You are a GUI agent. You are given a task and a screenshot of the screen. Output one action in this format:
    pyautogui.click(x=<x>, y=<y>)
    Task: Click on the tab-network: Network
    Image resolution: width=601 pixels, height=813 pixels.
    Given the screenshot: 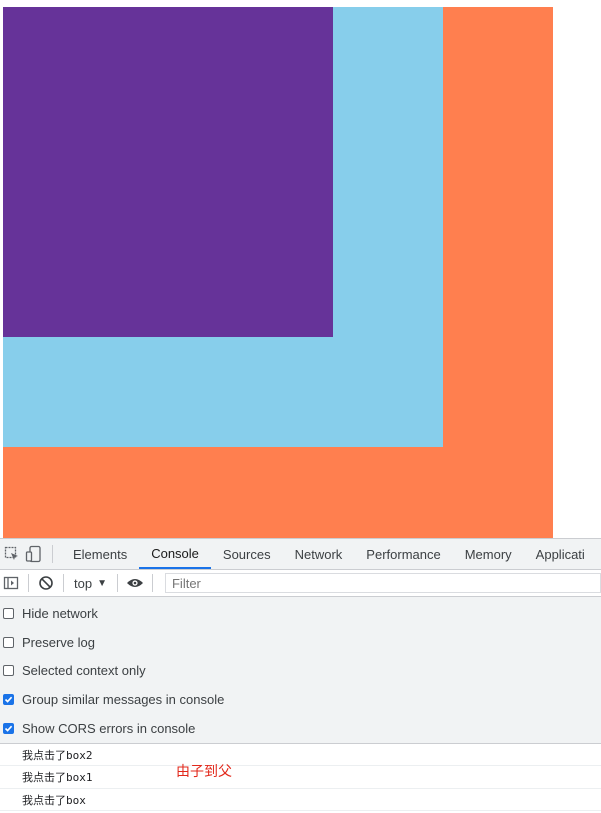 What is the action you would take?
    pyautogui.click(x=319, y=554)
    